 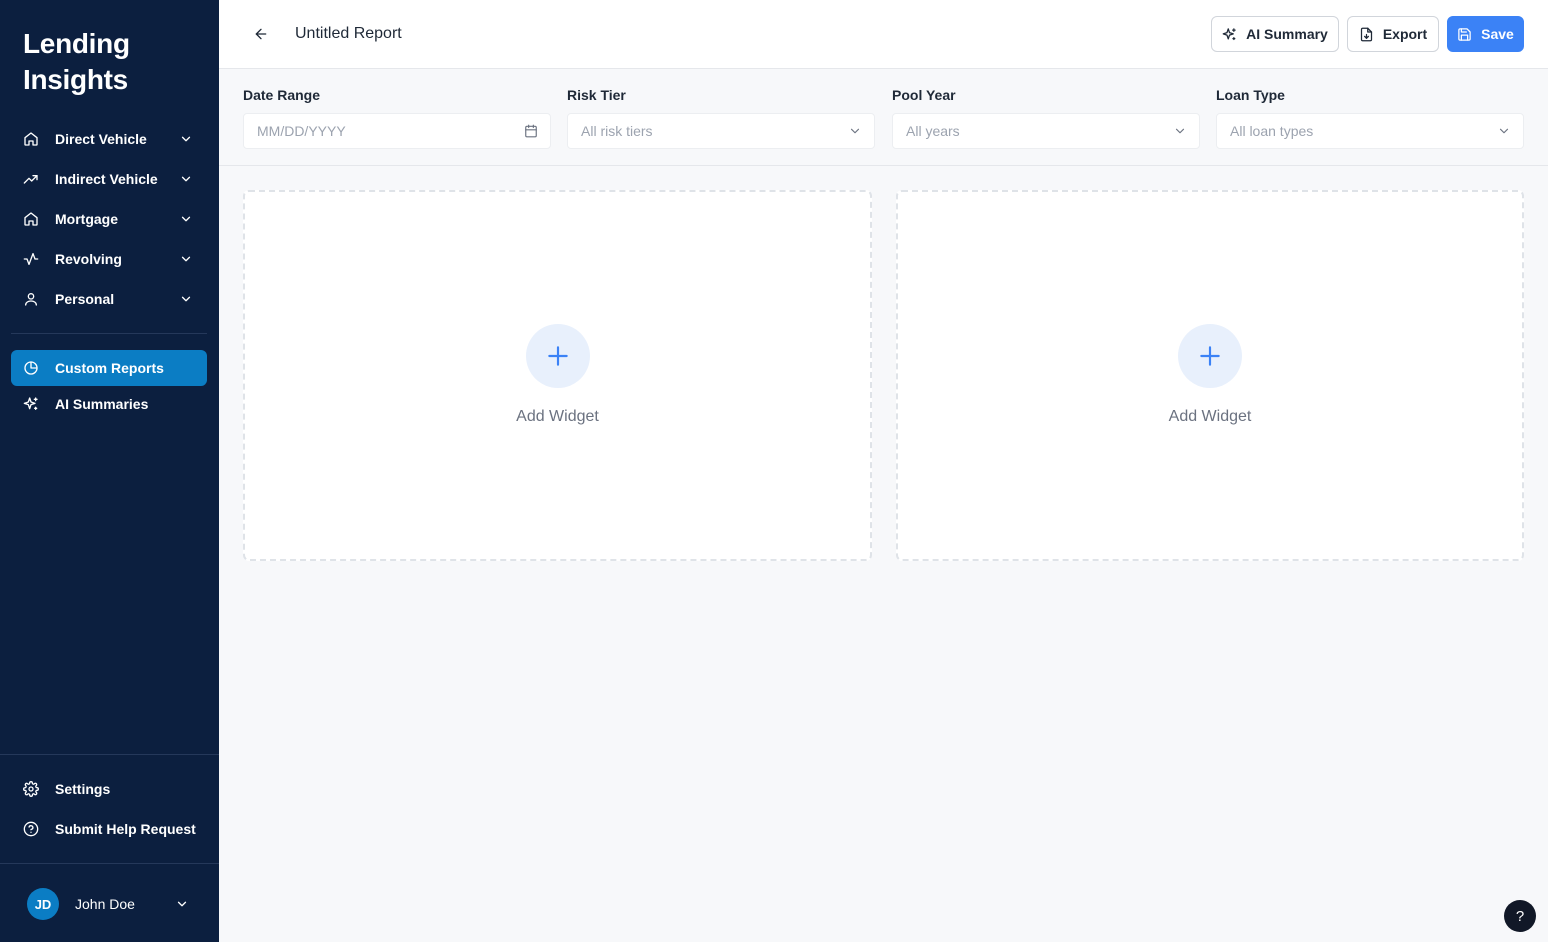 What do you see at coordinates (1287, 34) in the screenshot?
I see `ai-summary-label: AI Summary` at bounding box center [1287, 34].